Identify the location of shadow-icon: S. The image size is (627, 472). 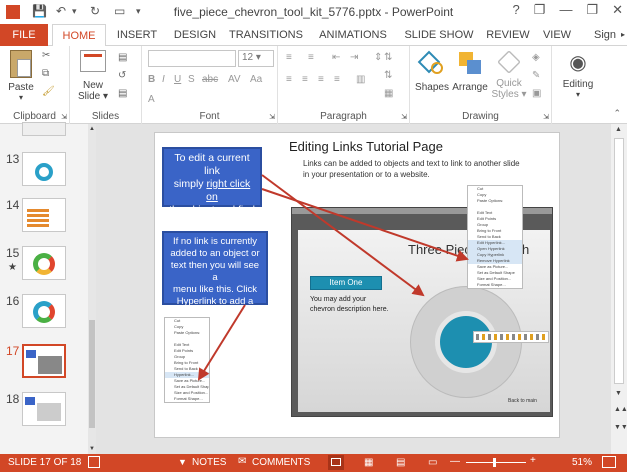
(191, 79).